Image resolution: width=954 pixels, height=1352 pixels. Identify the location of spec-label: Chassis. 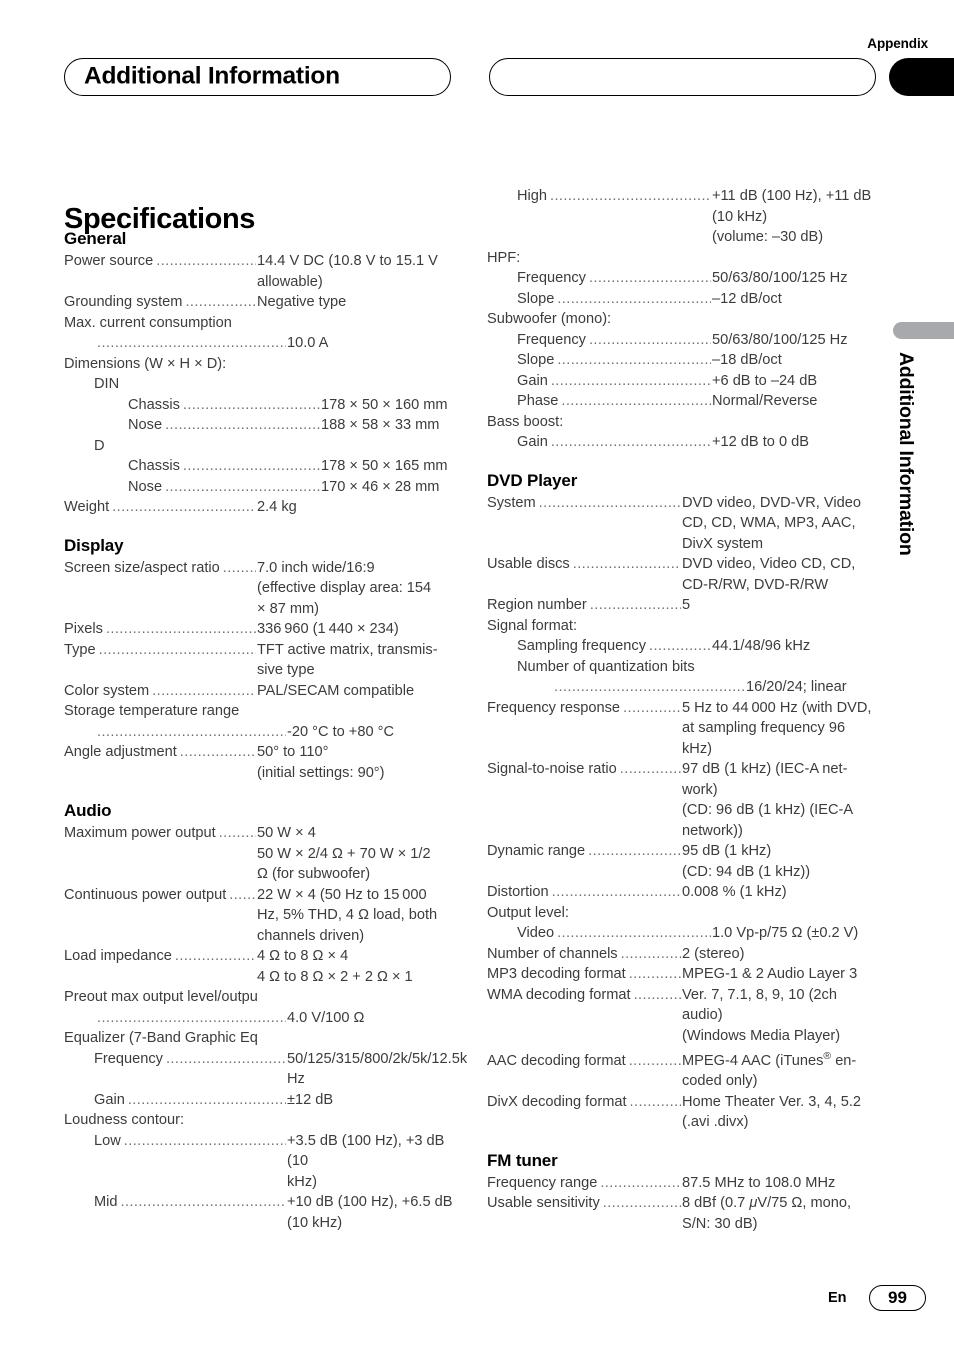
(154, 466).